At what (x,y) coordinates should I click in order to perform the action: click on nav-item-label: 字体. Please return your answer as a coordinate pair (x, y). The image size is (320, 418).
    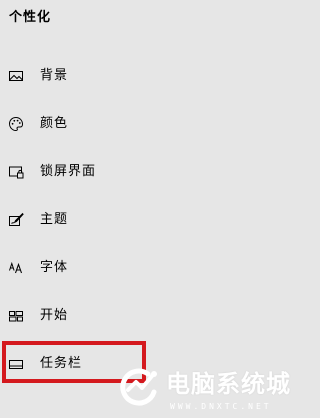
    Looking at the image, I should click on (54, 267).